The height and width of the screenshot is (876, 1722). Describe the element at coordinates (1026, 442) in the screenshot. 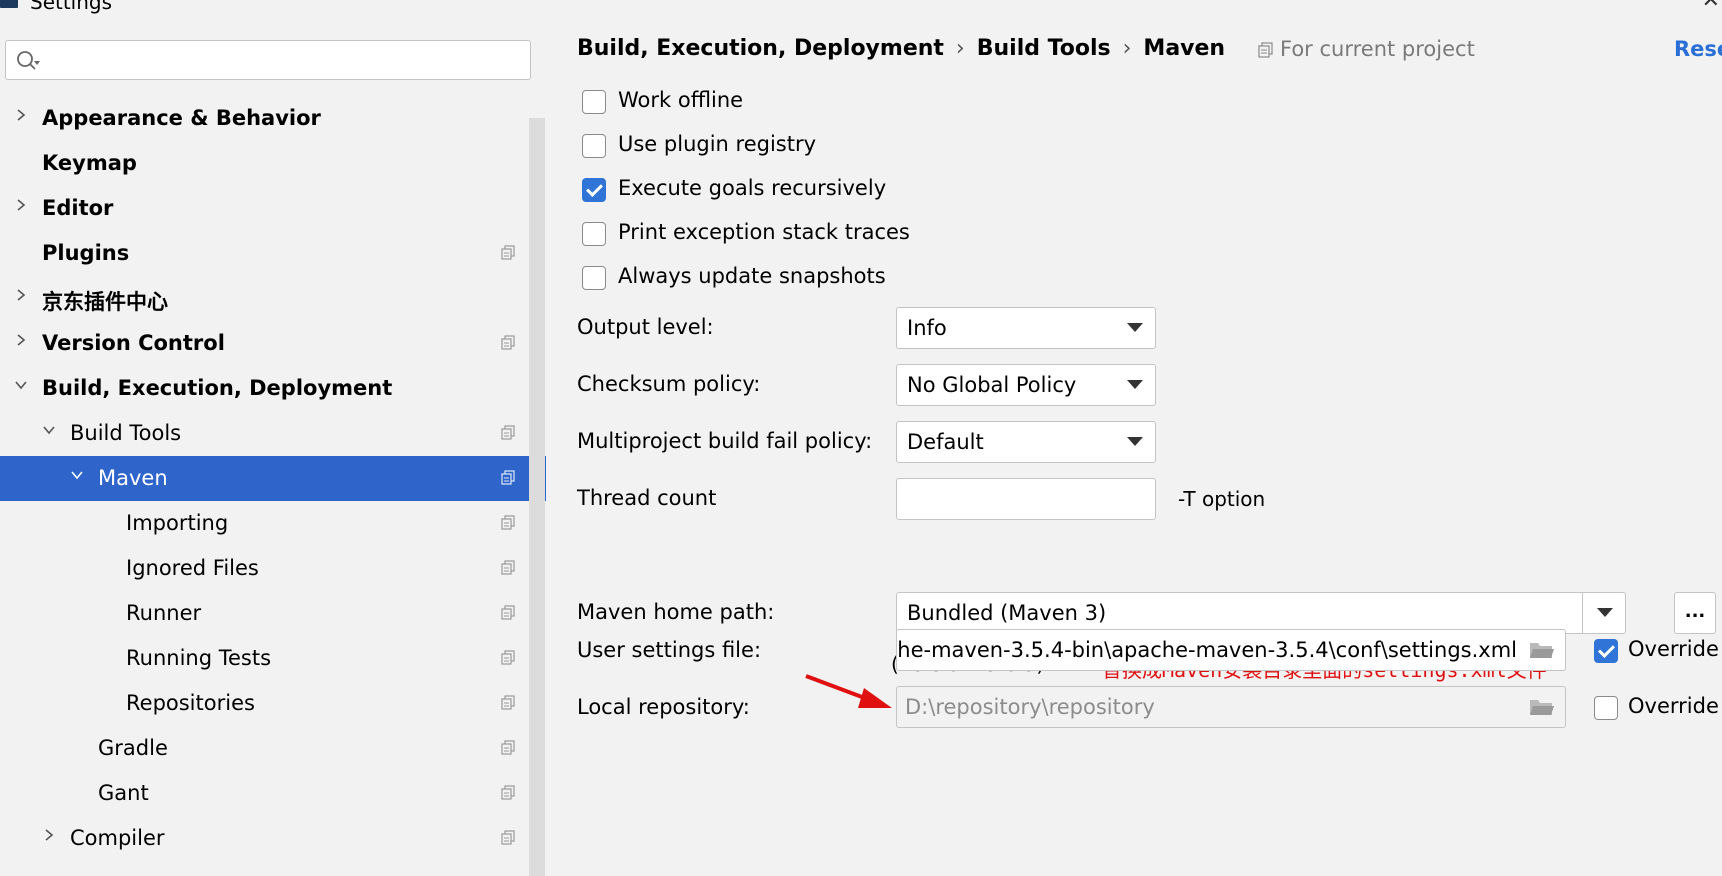

I see `multiproject-fail-policy-select: Default` at that location.